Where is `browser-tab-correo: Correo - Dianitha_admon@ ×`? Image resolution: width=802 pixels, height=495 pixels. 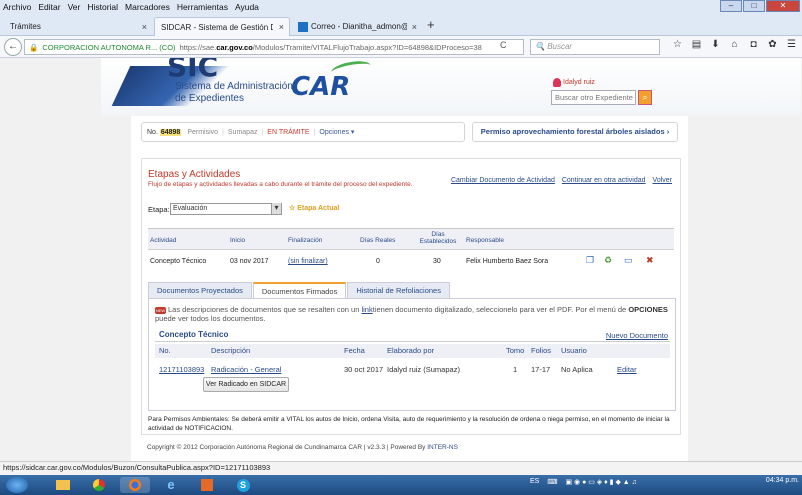 browser-tab-correo: Correo - Dianitha_admon@ × is located at coordinates (357, 26).